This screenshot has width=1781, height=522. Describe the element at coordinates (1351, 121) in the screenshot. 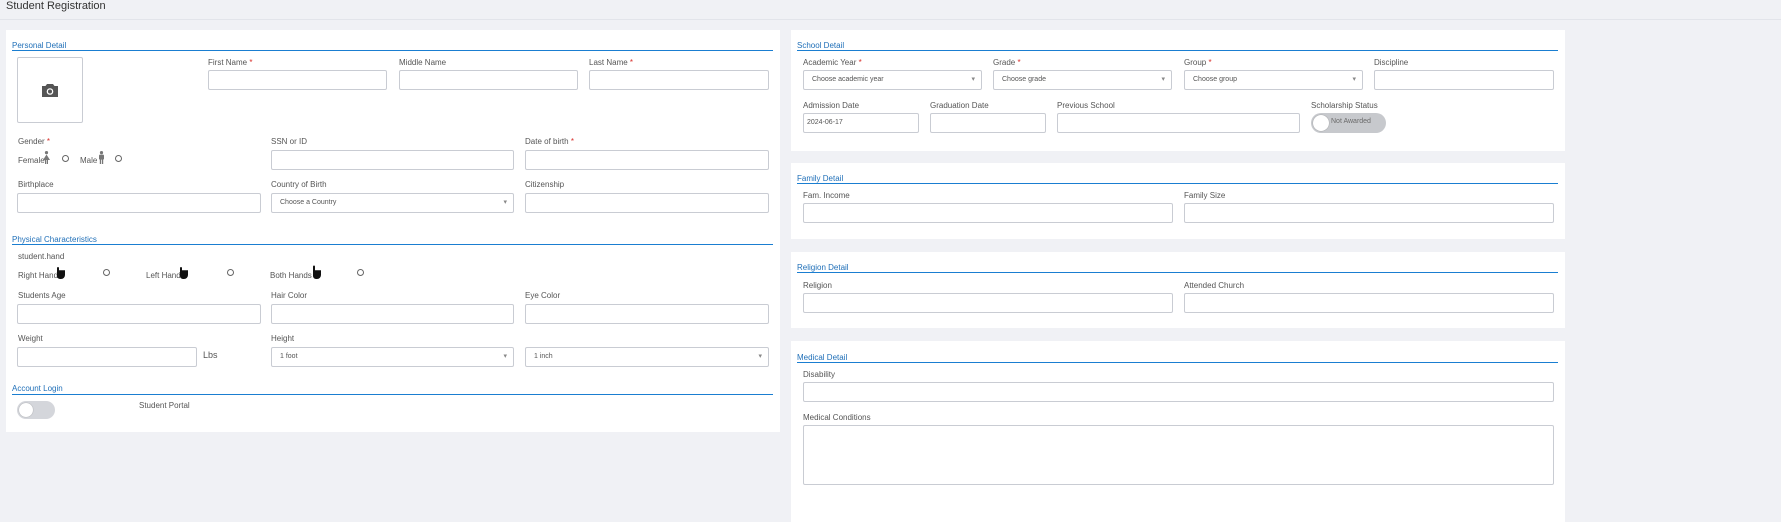

I see `scholarship-status-text: Not Awarded` at that location.